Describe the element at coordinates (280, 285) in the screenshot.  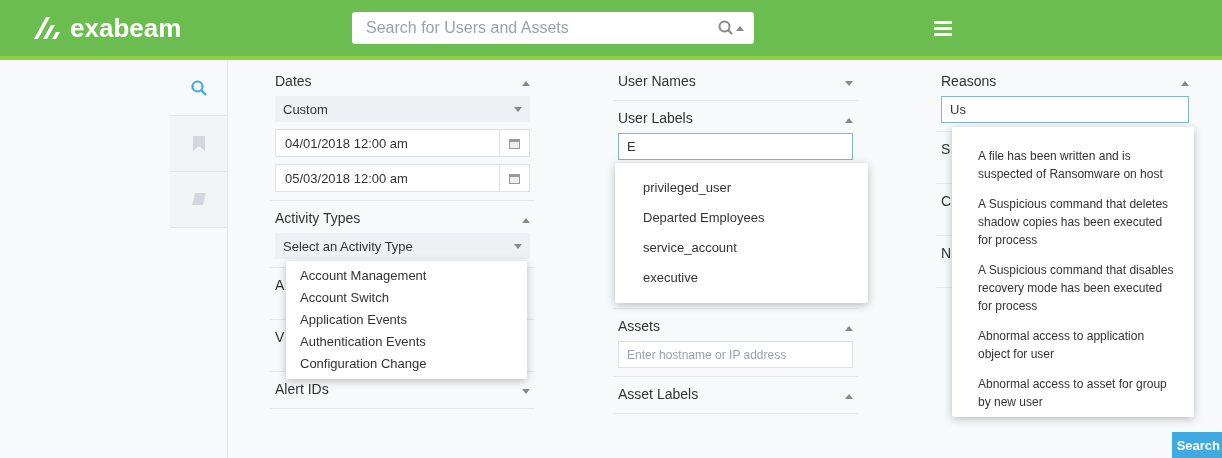
I see `section-title: A` at that location.